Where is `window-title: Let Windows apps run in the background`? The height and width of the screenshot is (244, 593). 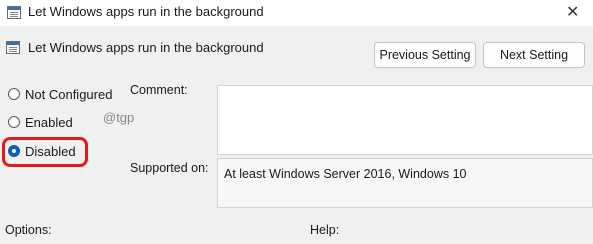 window-title: Let Windows apps run in the background is located at coordinates (146, 11).